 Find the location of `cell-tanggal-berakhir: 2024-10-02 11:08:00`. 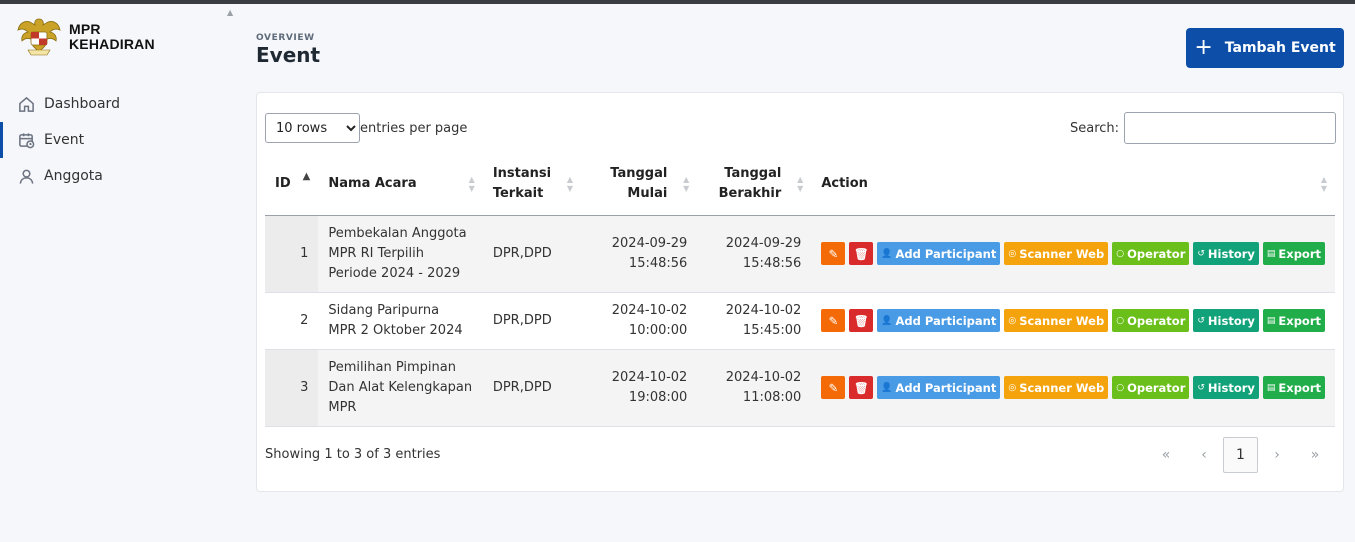

cell-tanggal-berakhir: 2024-10-02 11:08:00 is located at coordinates (754, 388).